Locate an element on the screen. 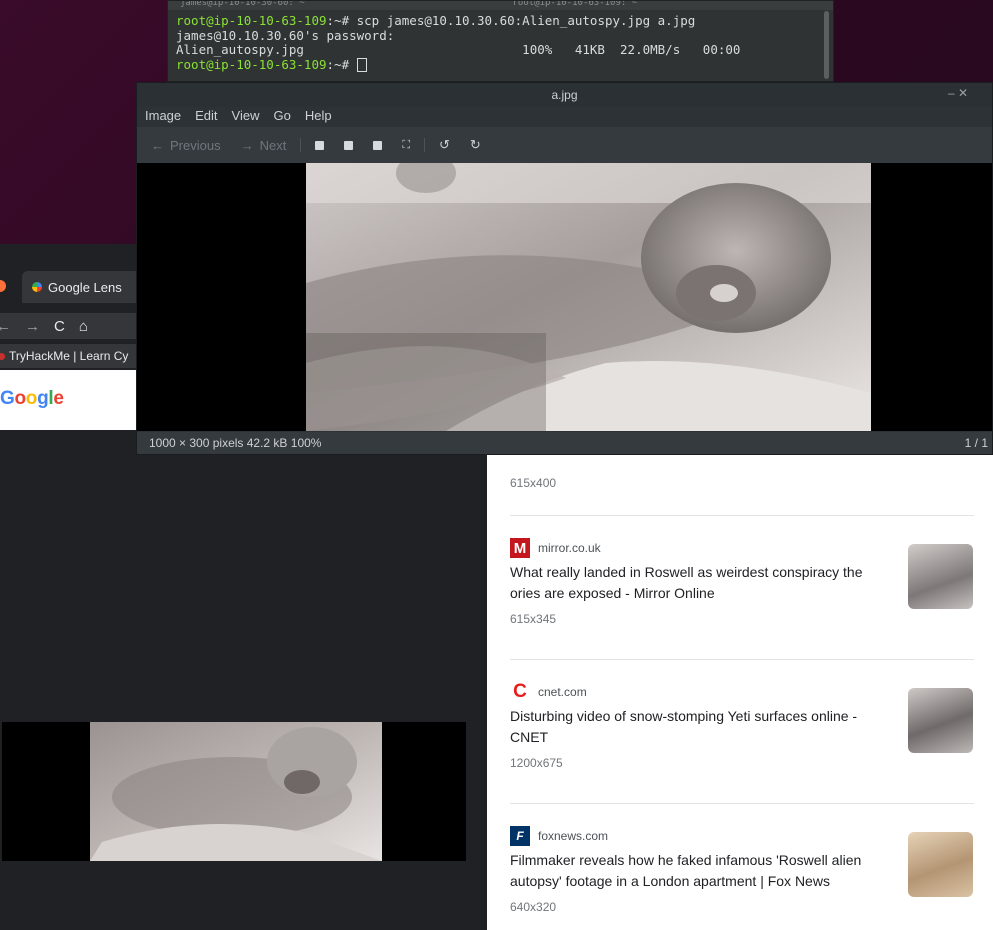  viewer-title: a.jpg is located at coordinates (564, 95).